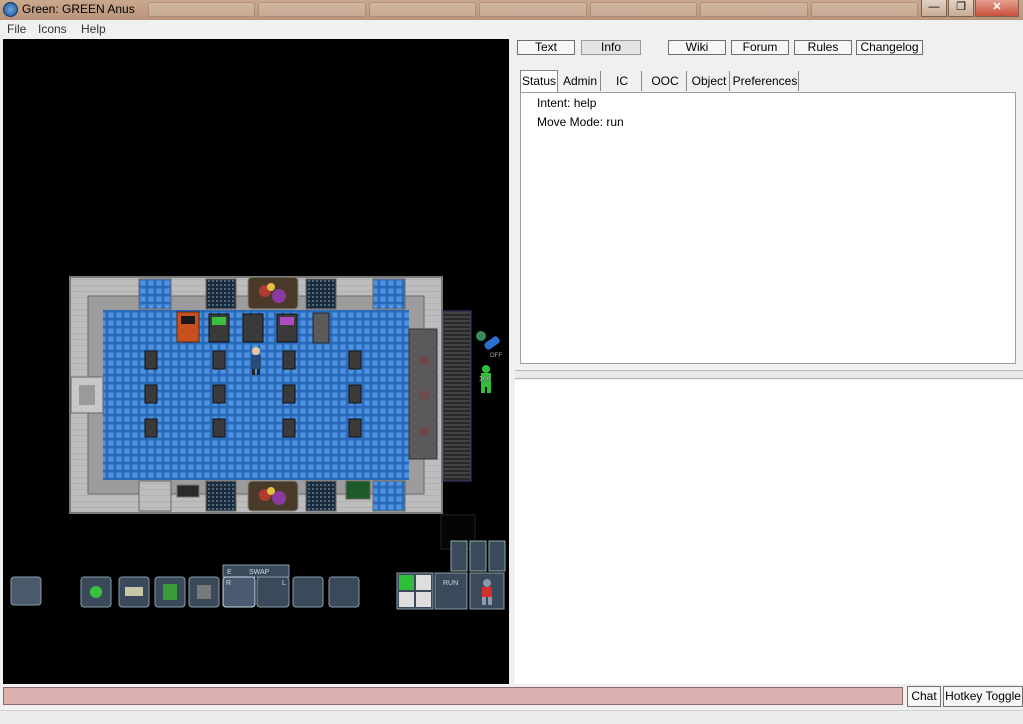  What do you see at coordinates (924, 696) in the screenshot?
I see `chat-button: Chat` at bounding box center [924, 696].